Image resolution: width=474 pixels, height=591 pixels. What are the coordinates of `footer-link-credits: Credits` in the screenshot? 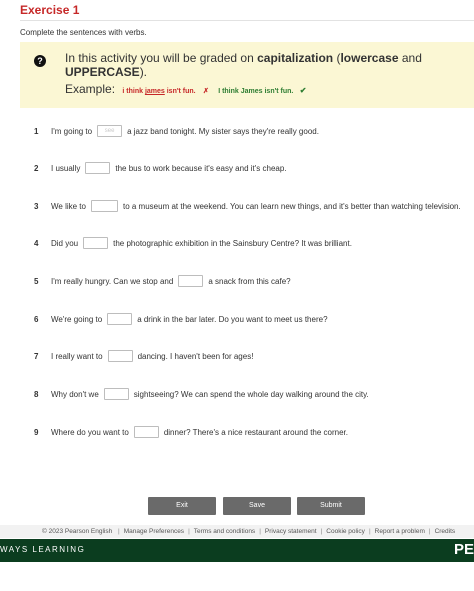 It's located at (445, 531).